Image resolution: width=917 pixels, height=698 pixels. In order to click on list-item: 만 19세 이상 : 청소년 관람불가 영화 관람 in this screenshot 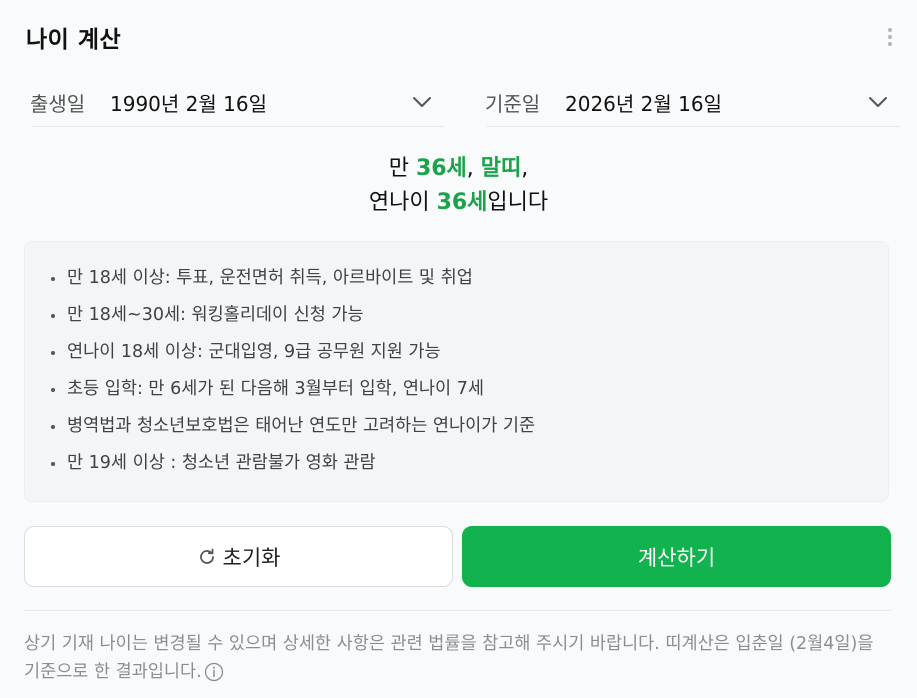, I will do `click(468, 465)`.